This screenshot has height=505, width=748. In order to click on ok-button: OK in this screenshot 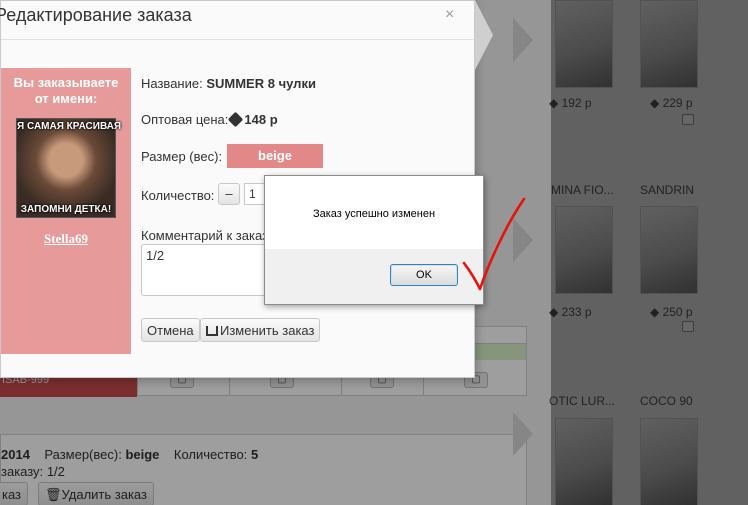, I will do `click(424, 275)`.